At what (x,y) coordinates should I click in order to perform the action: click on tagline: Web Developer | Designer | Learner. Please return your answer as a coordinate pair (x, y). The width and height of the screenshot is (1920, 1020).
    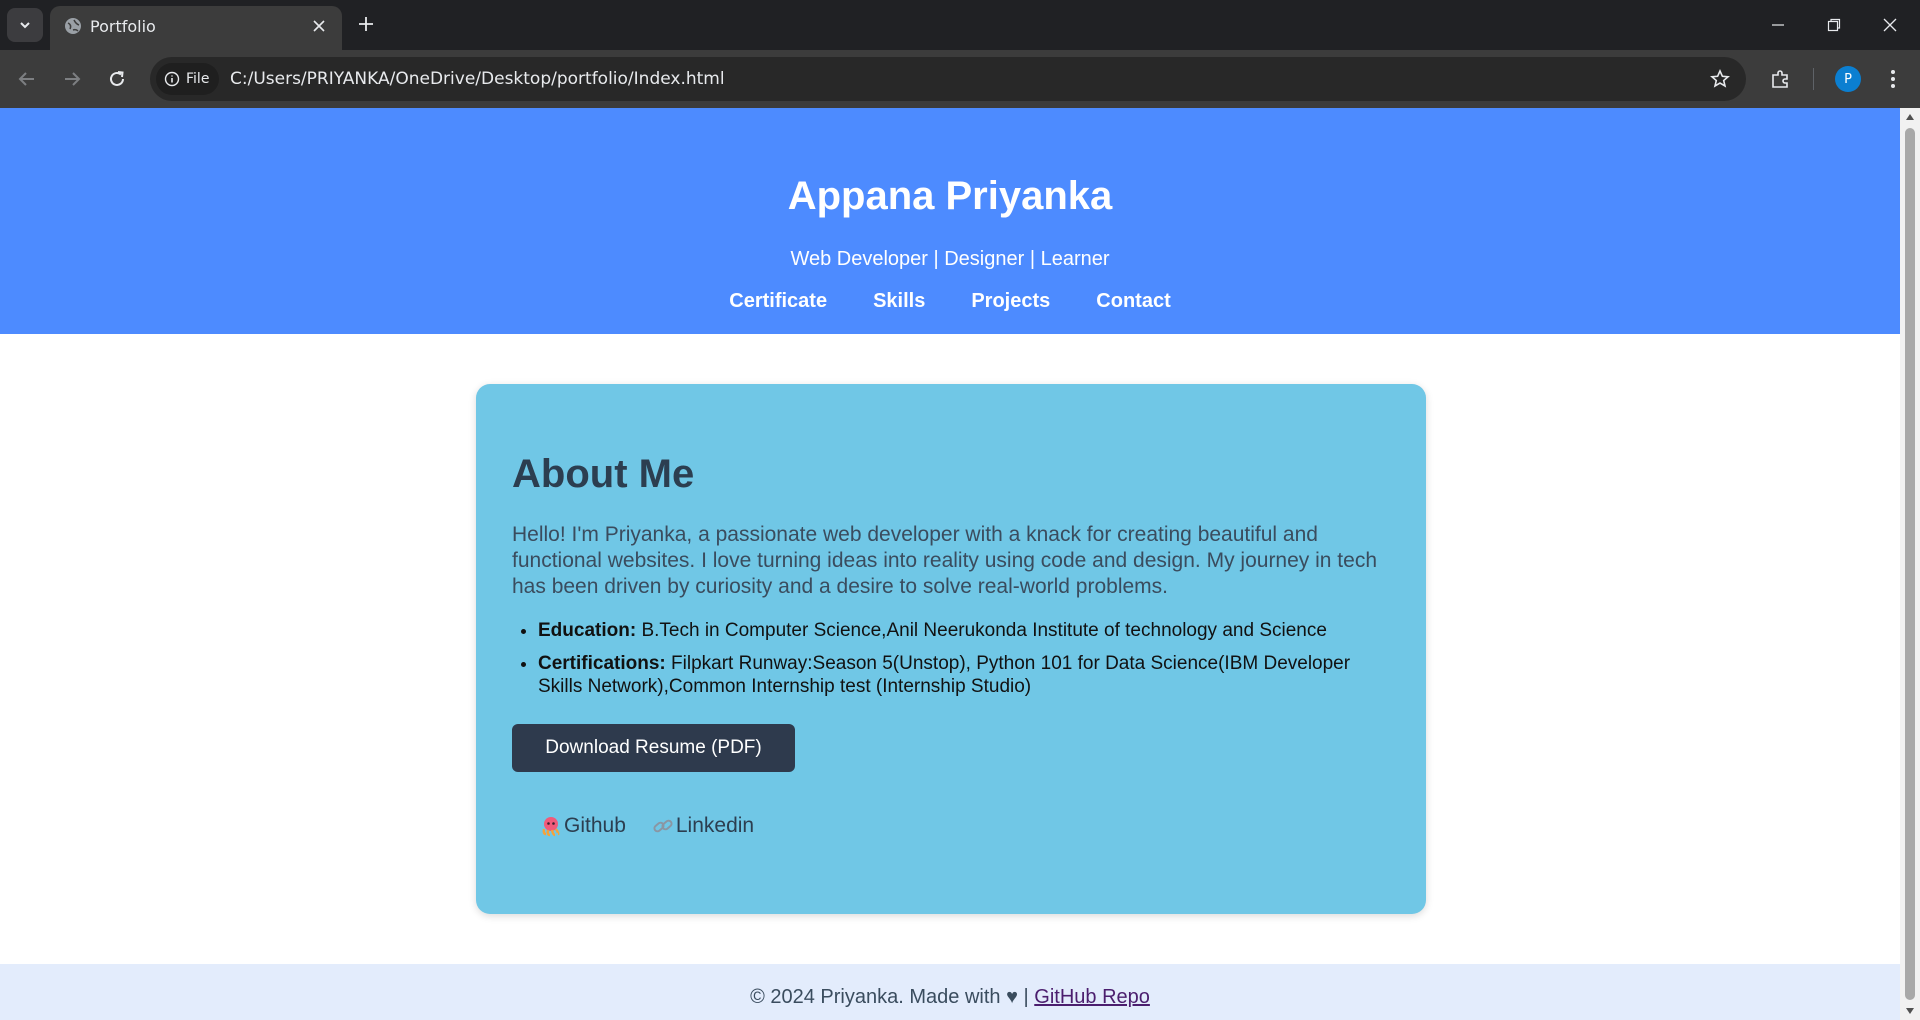
    Looking at the image, I should click on (950, 259).